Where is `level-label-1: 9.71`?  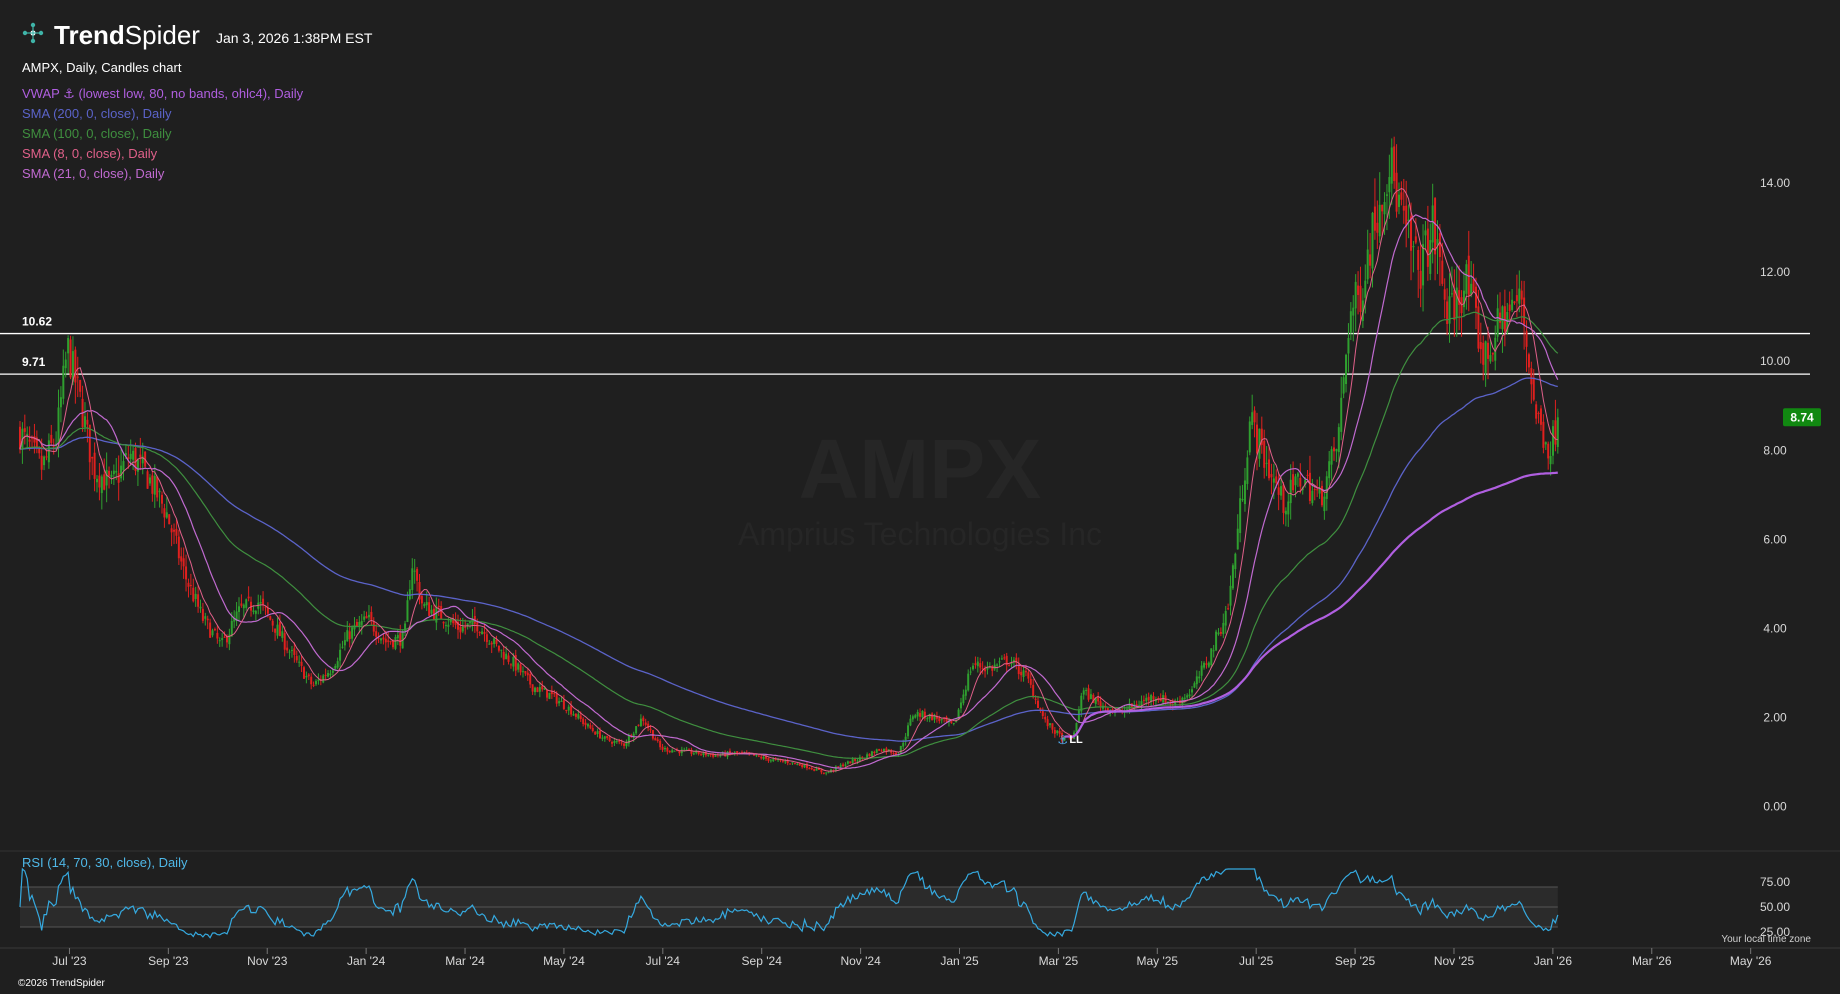 level-label-1: 9.71 is located at coordinates (34, 362).